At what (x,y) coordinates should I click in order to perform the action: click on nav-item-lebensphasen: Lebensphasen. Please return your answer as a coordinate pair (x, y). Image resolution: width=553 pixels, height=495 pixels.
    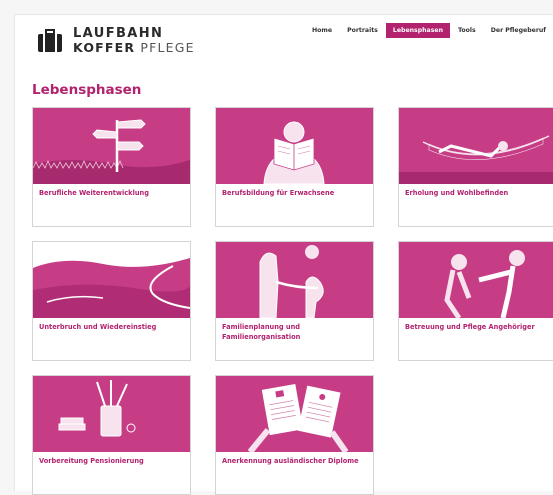
    Looking at the image, I should click on (418, 30).